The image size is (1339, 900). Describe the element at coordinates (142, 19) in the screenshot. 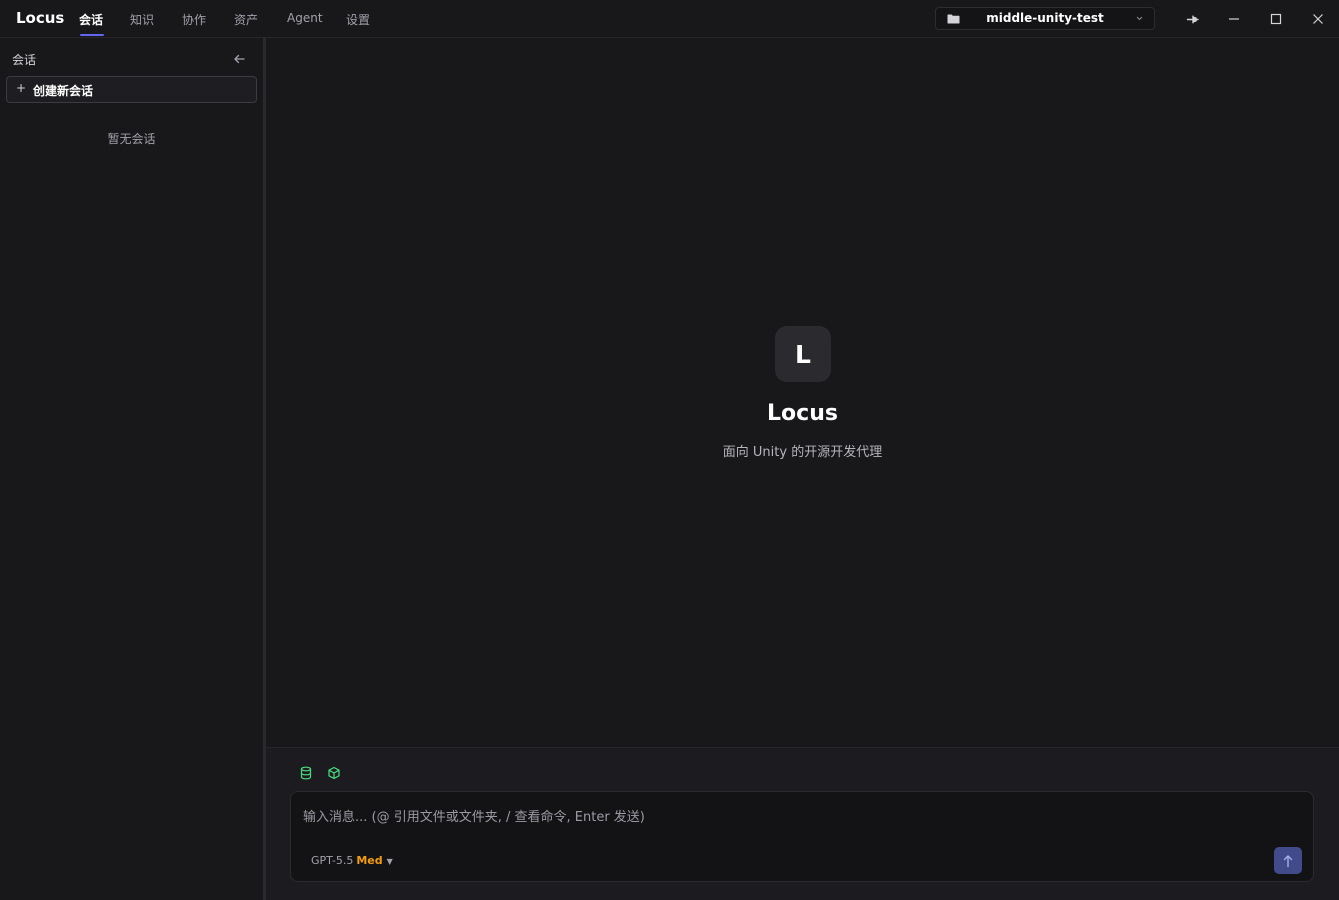

I see `tab-knowledge: 知识` at that location.